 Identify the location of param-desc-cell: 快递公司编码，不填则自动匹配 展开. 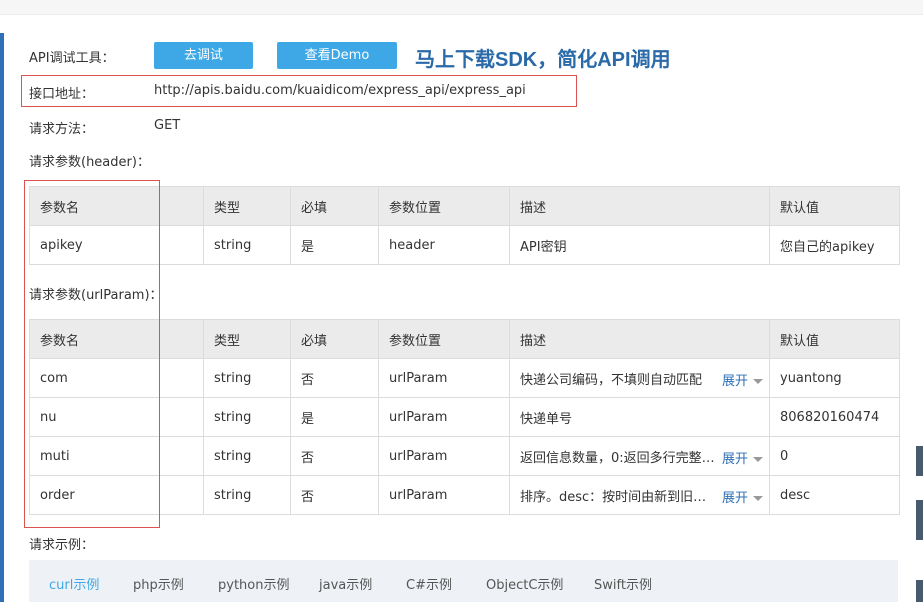
(639, 378).